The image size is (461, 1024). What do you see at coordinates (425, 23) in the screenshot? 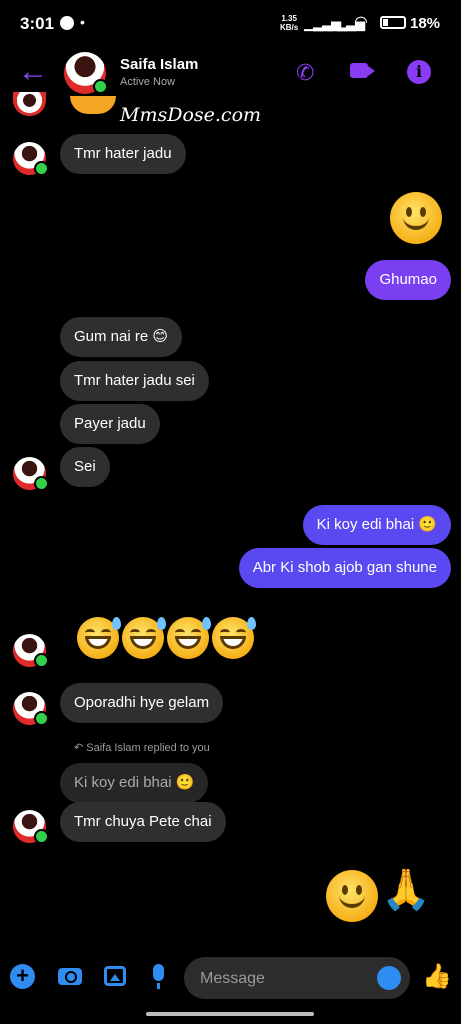
I see `battery-percent: 18%` at bounding box center [425, 23].